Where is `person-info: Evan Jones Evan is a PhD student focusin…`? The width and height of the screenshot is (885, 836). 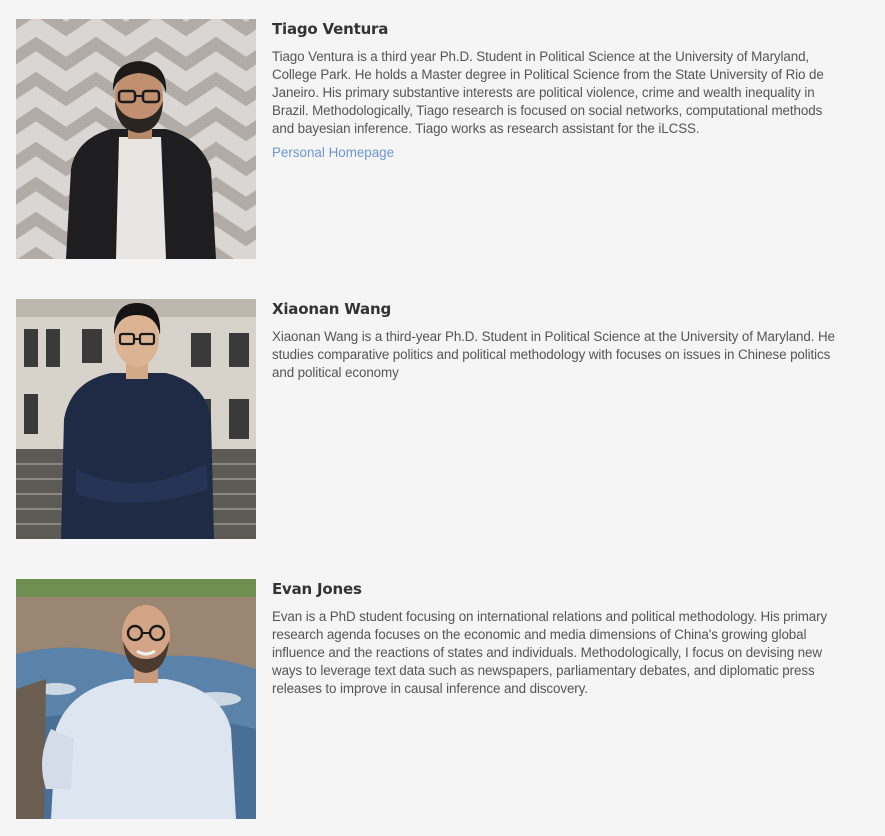 person-info: Evan Jones Evan is a PhD student focusin… is located at coordinates (559, 638).